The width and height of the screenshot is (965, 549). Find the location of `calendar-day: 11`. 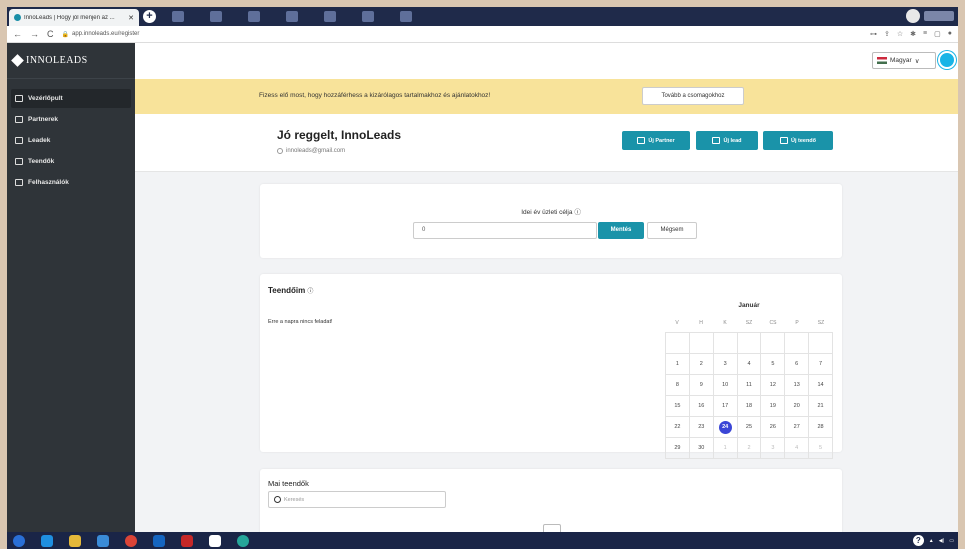

calendar-day: 11 is located at coordinates (749, 385).